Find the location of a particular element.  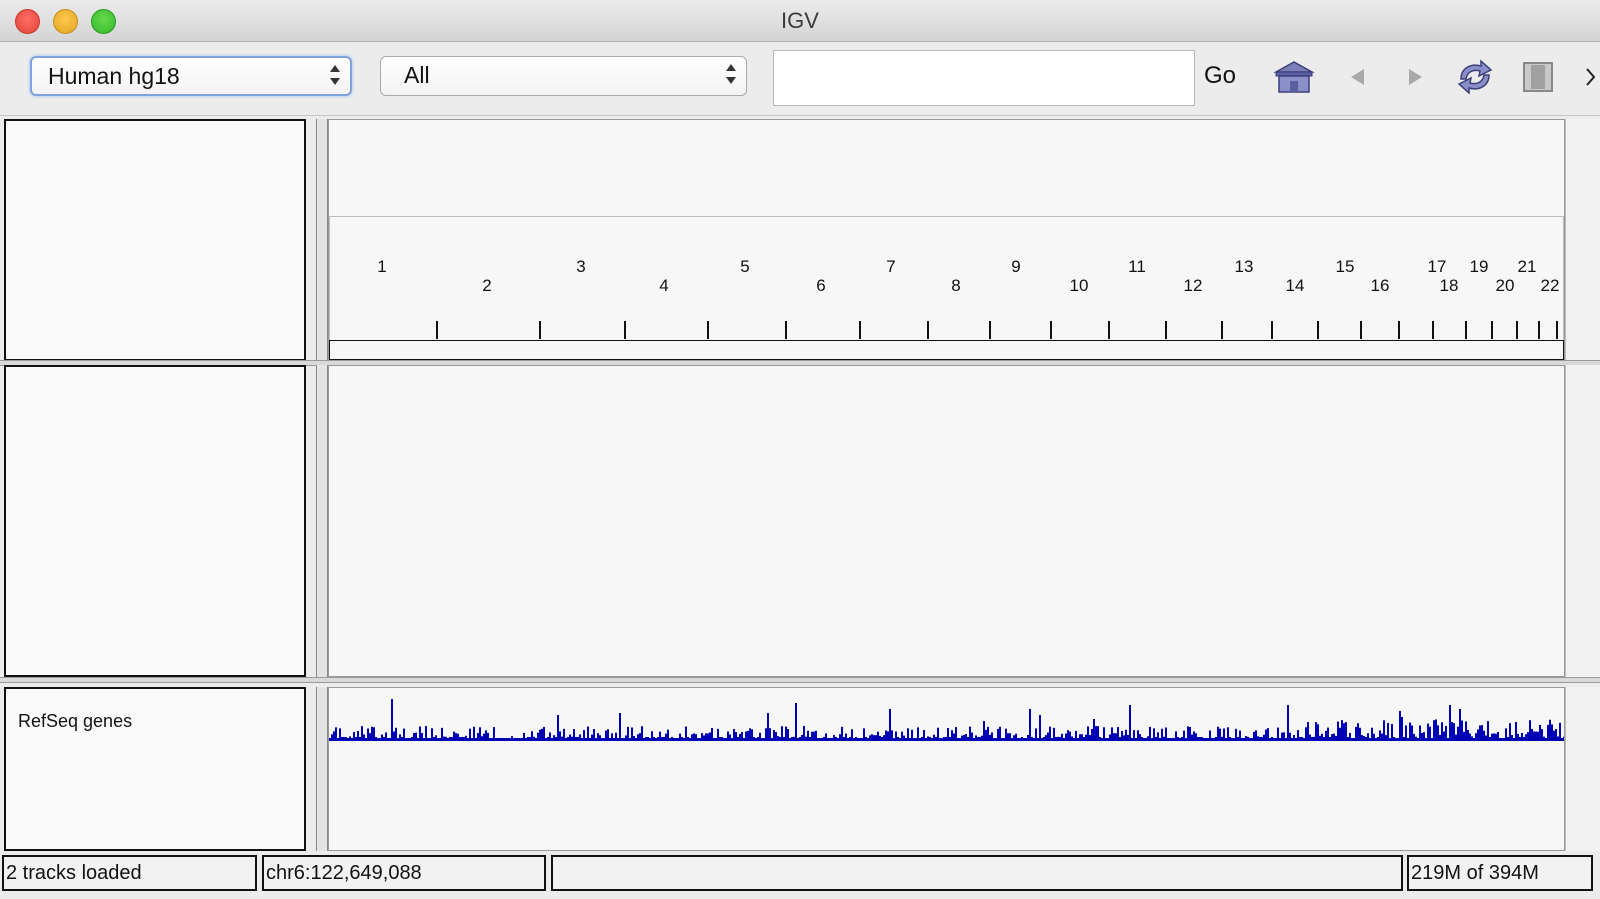

header-scrollbar is located at coordinates (1582, 240).